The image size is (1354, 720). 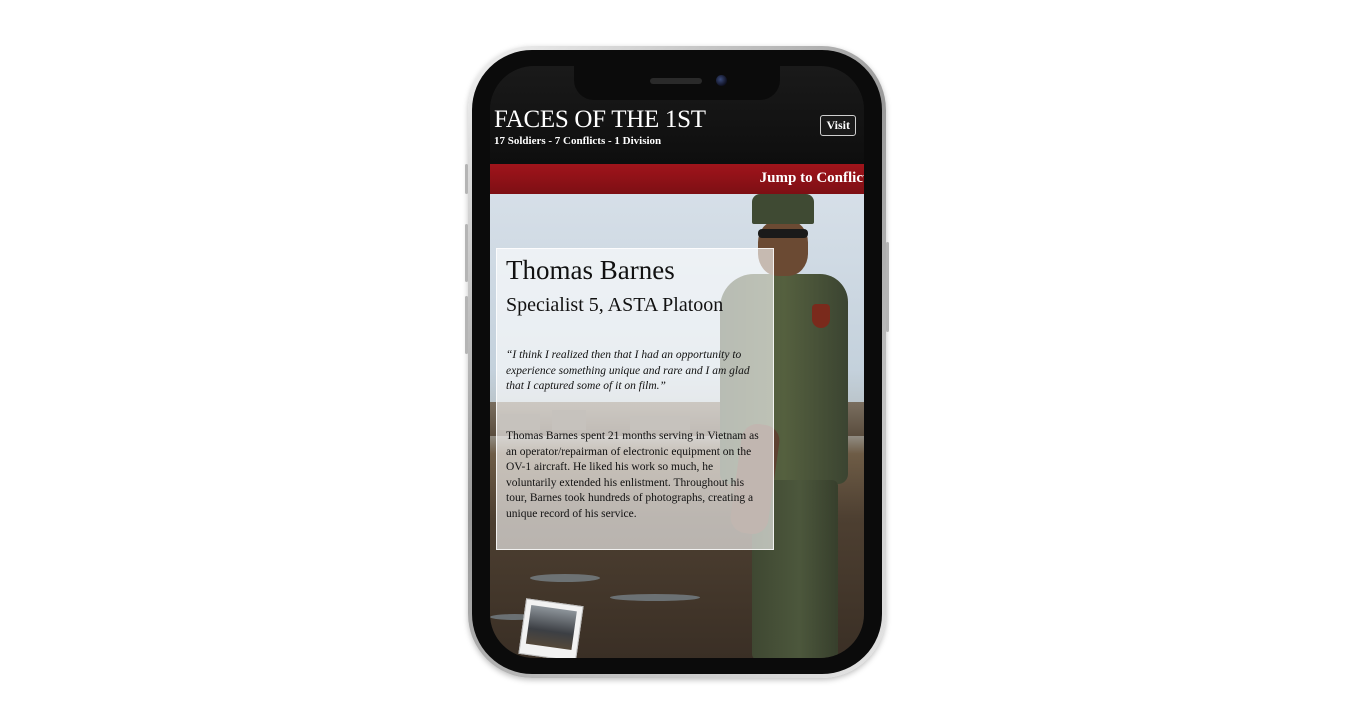 I want to click on photo-thumbnail, so click(x=551, y=628).